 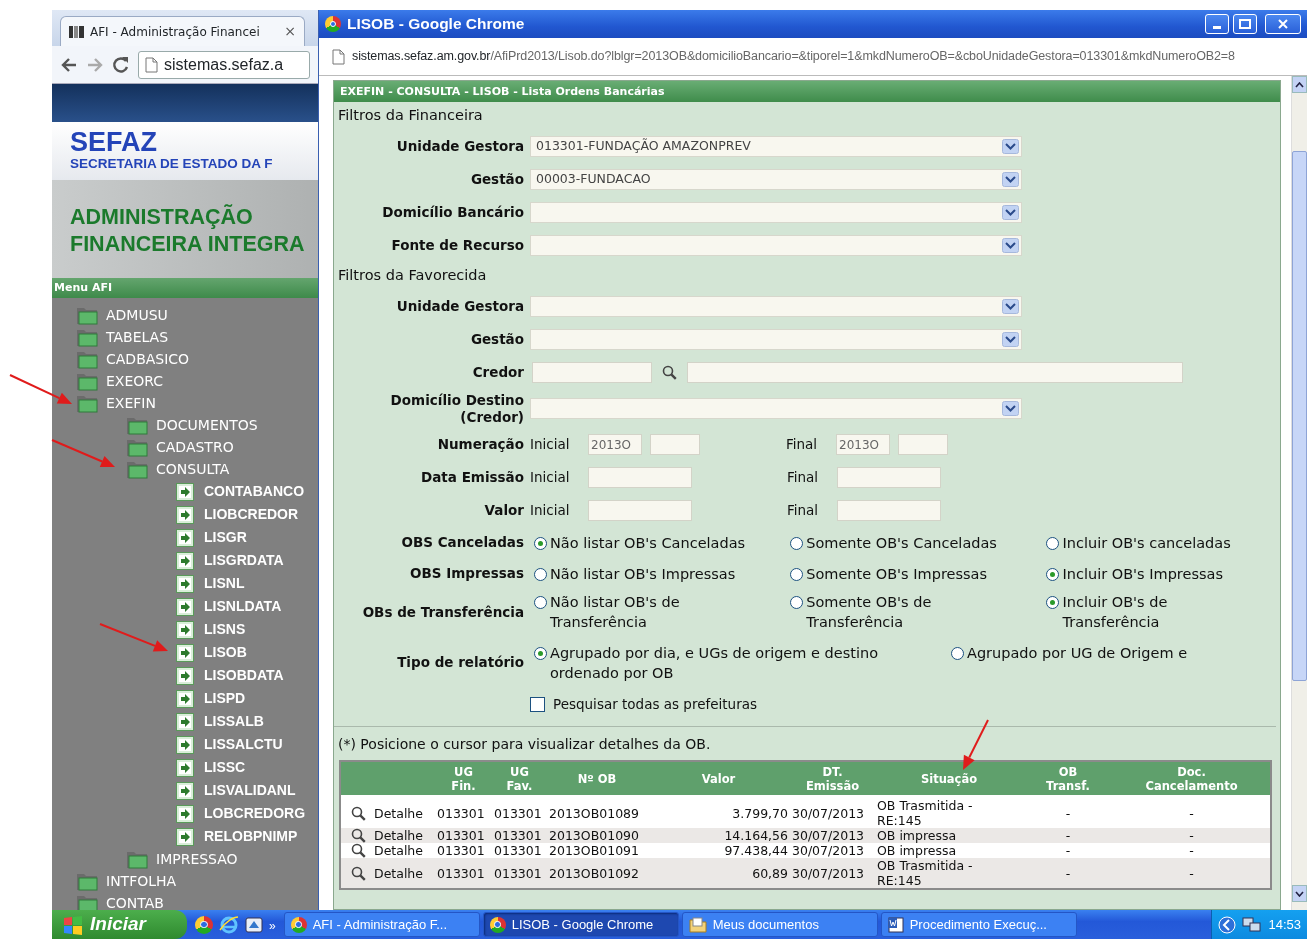 I want to click on hint-text: (*) Posicione o cursor para visualizar detalhes da OB., so click(x=524, y=744).